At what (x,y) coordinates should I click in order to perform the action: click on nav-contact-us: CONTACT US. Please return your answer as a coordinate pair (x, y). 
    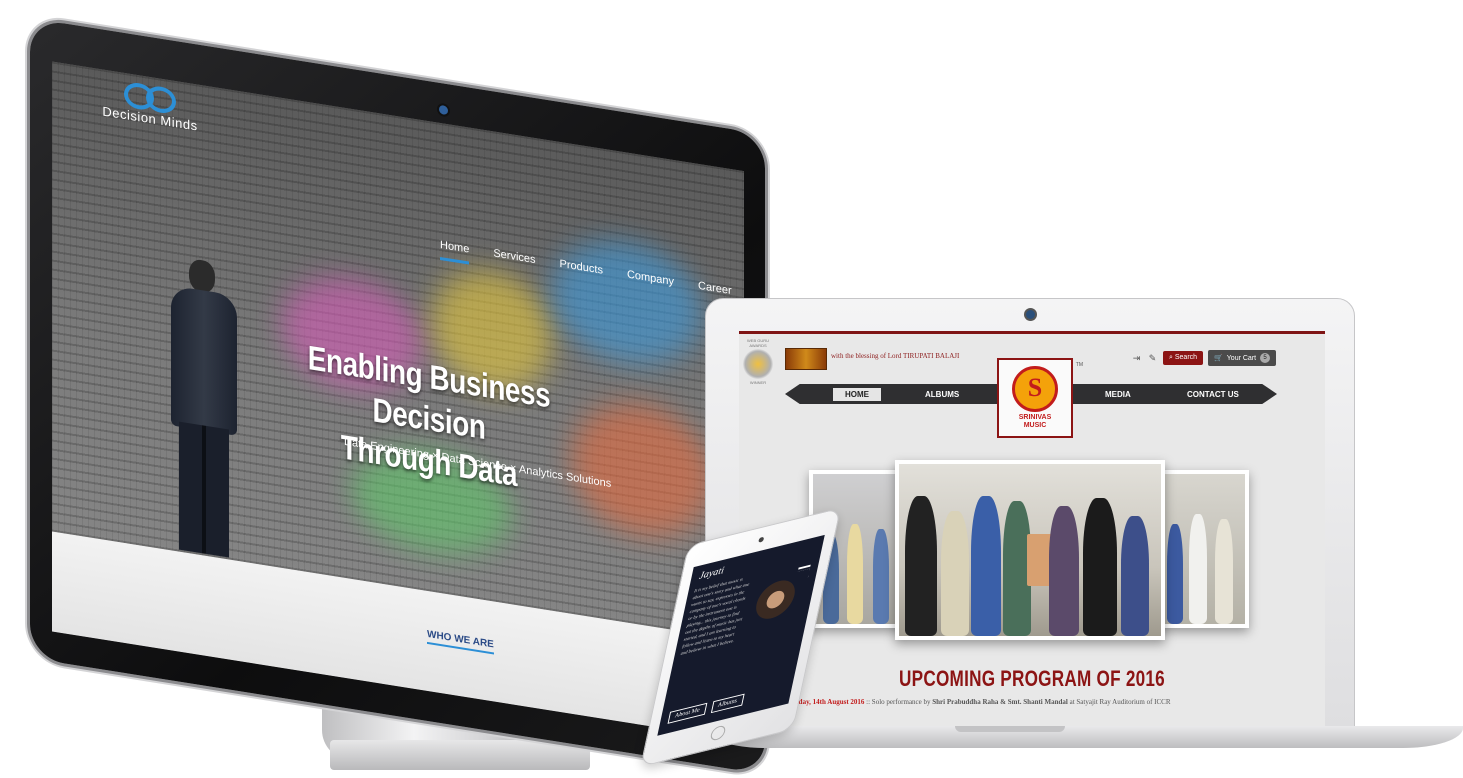
    Looking at the image, I should click on (1213, 394).